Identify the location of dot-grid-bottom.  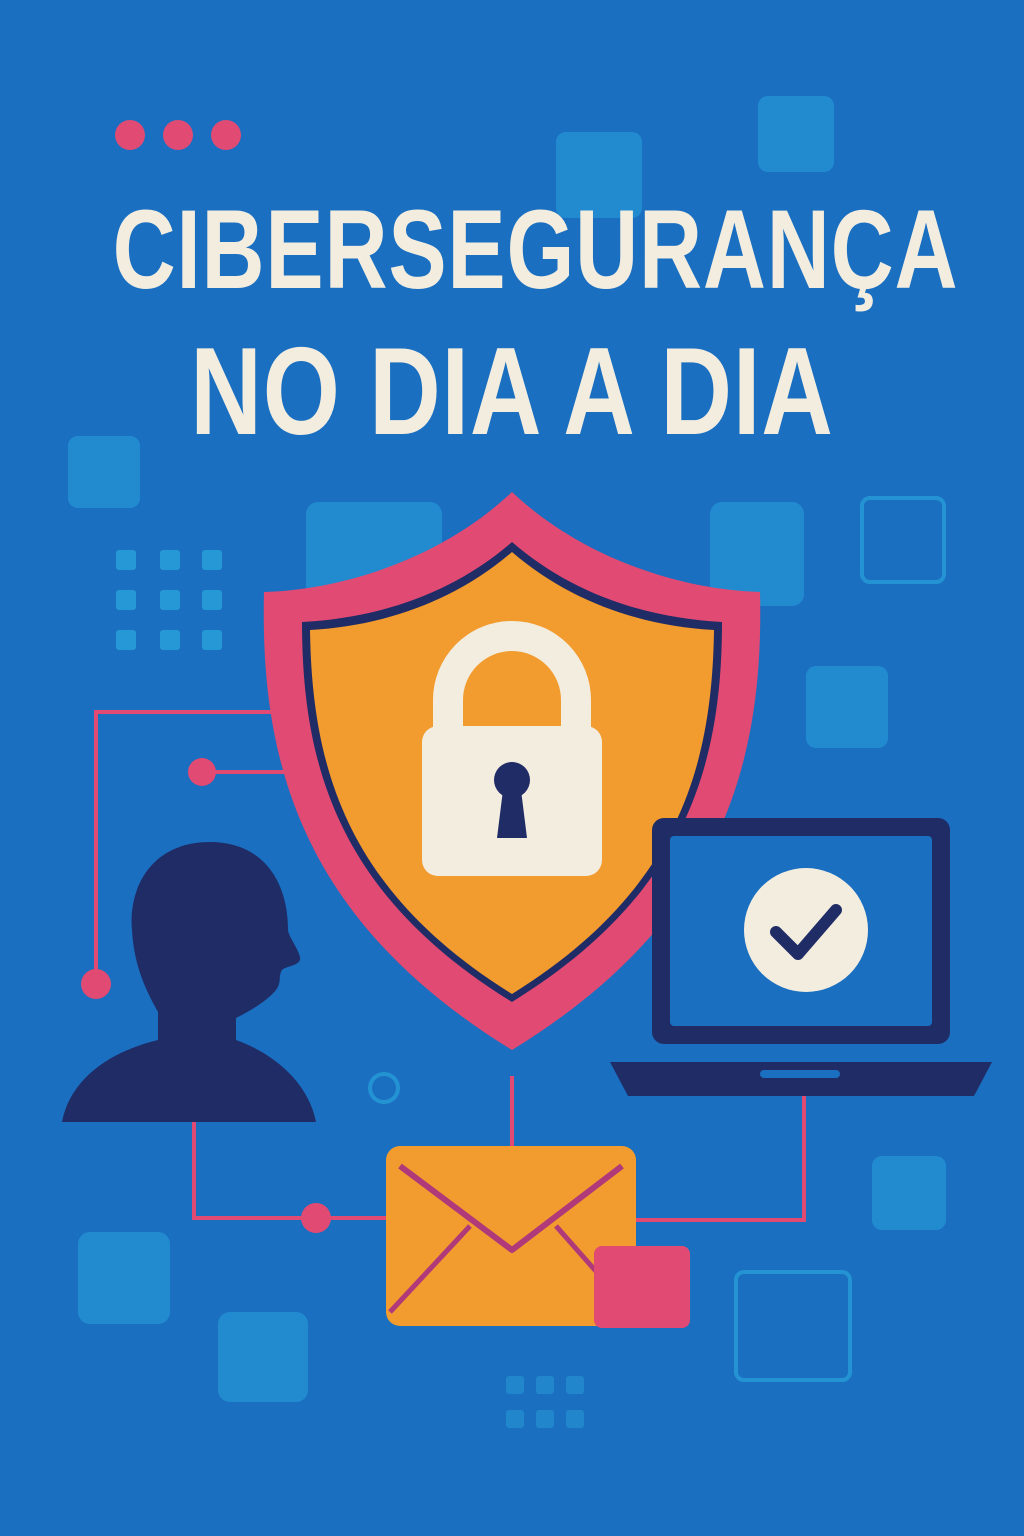
(545, 1402).